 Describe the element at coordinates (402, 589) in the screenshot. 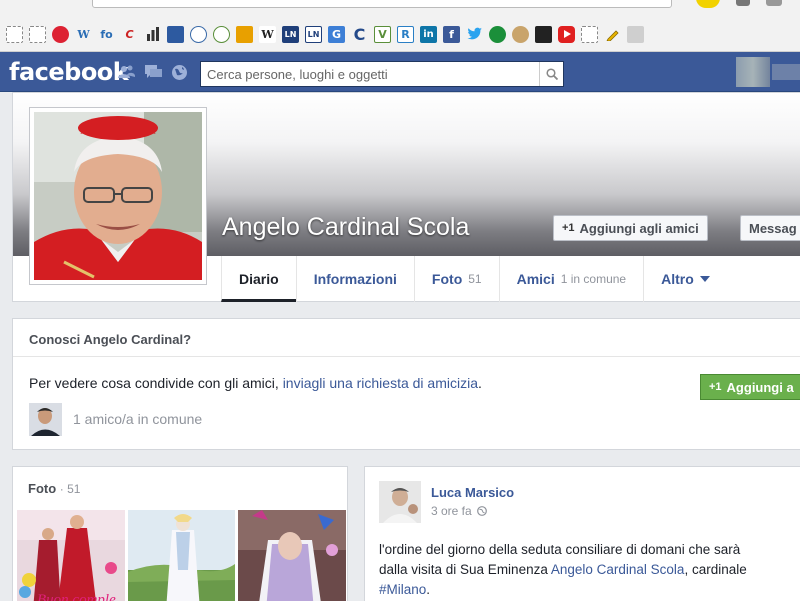

I see `hashtag-link: #Milano` at that location.